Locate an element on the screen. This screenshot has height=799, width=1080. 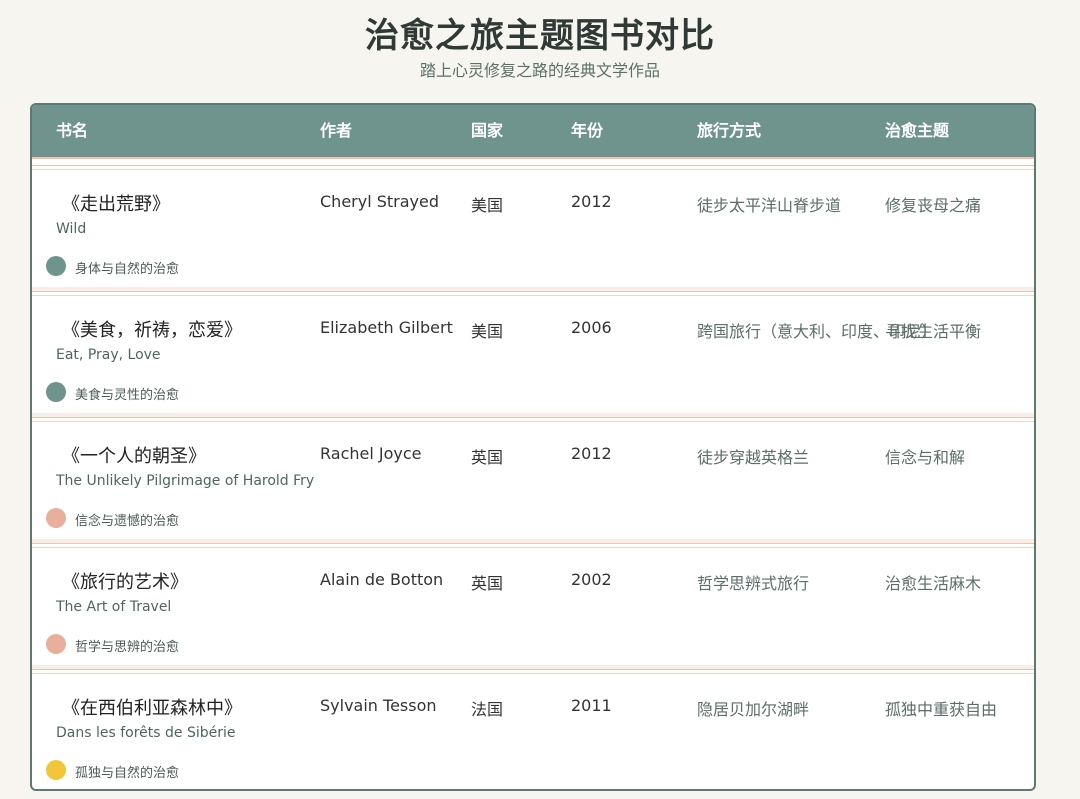
book-title-original: Dans les forêts de Sibérie is located at coordinates (146, 733).